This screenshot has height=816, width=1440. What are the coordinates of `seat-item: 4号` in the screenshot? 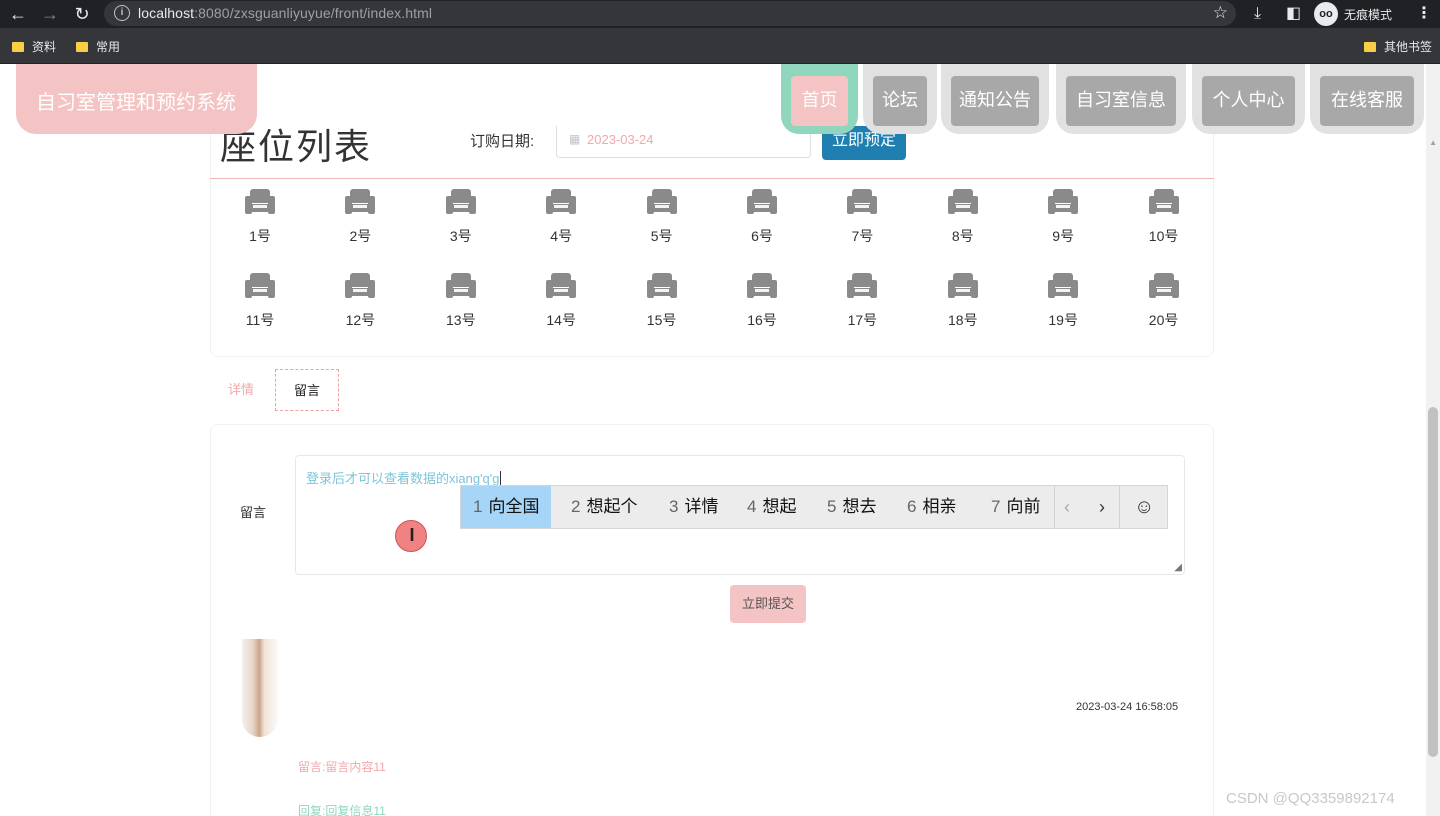 It's located at (561, 223).